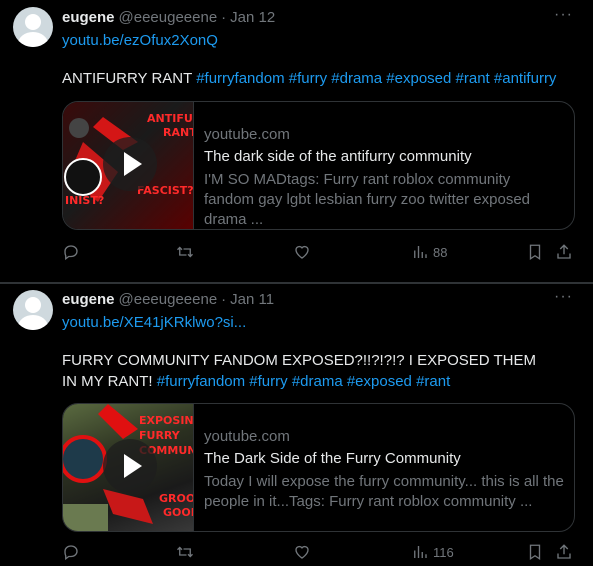 This screenshot has width=593, height=566. I want to click on tweet-header: eugene @eeeugeeene · Jan 11, so click(168, 299).